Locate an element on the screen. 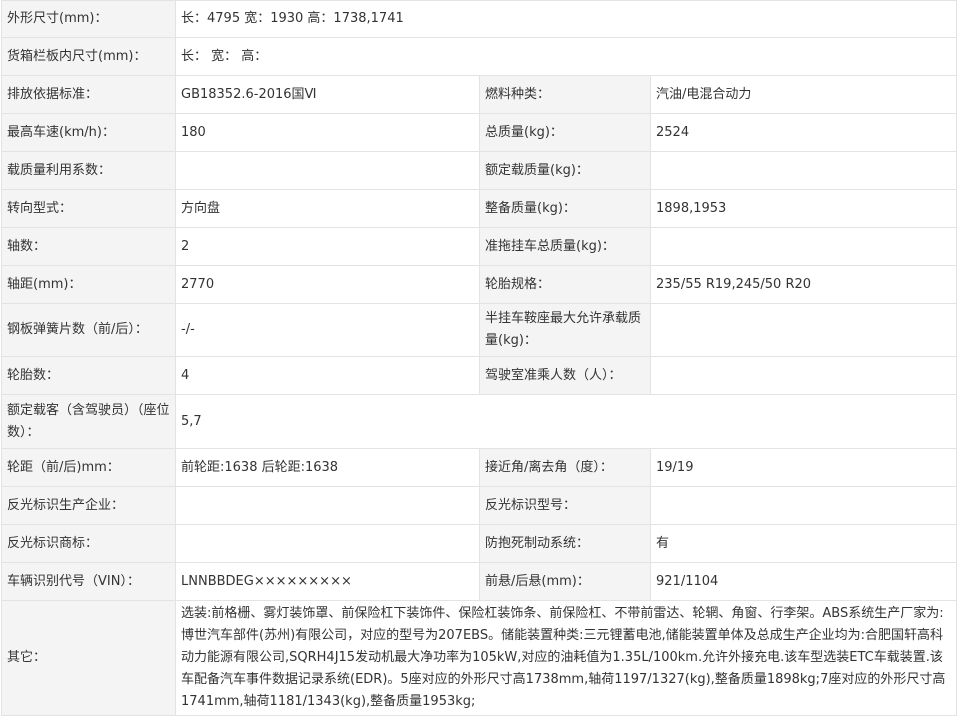  spec-value: 1898,1953 is located at coordinates (803, 208).